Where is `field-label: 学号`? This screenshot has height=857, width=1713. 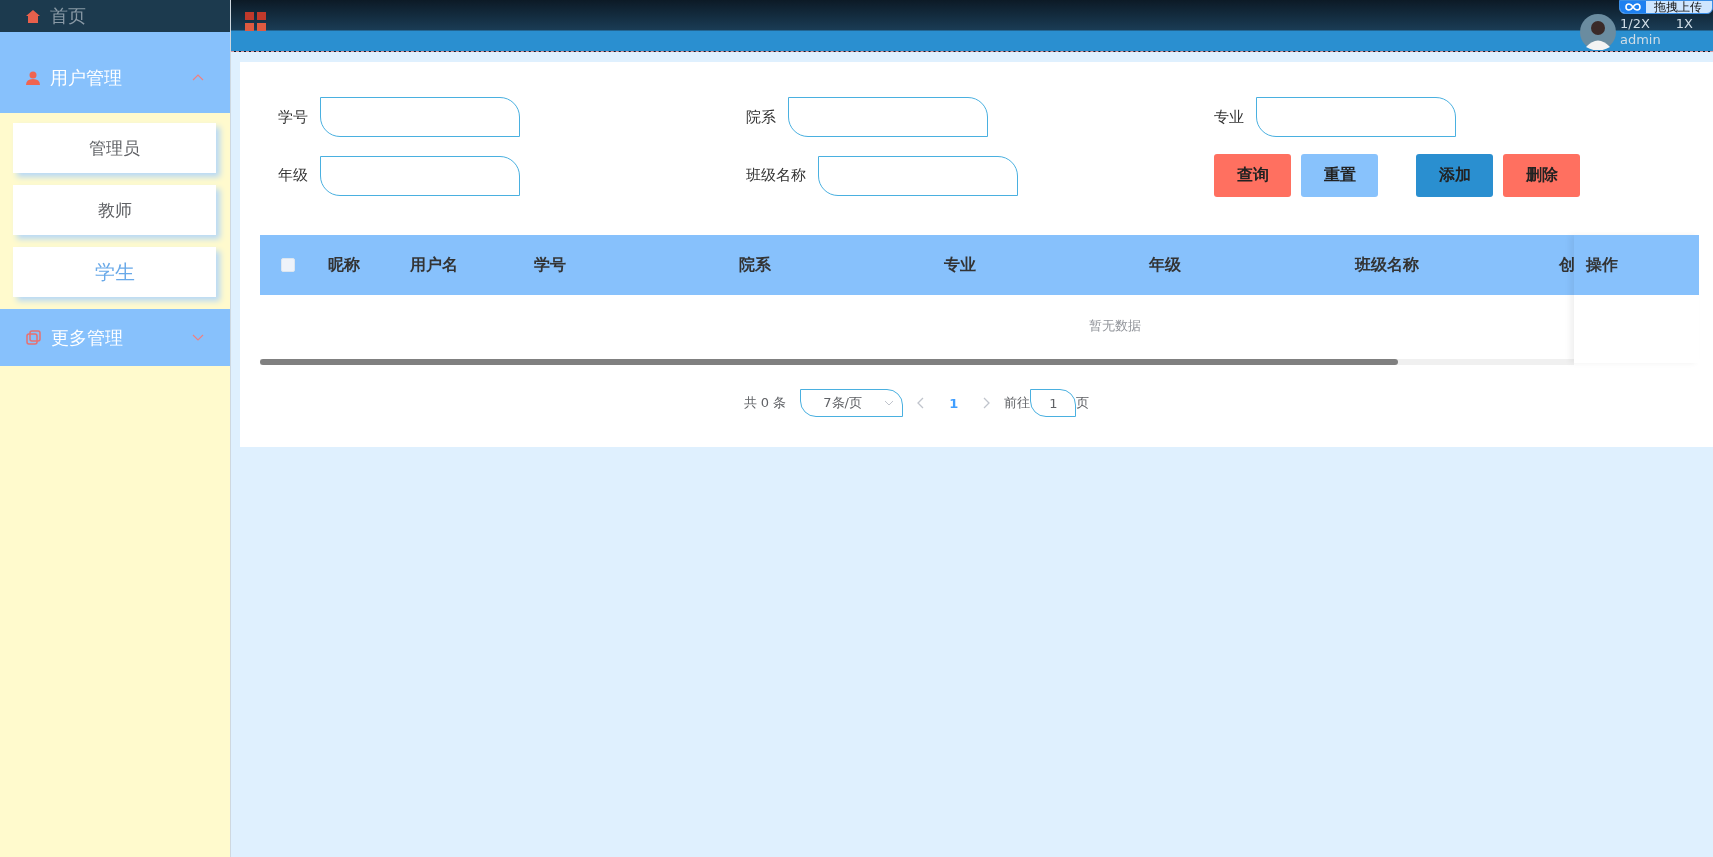 field-label: 学号 is located at coordinates (293, 117).